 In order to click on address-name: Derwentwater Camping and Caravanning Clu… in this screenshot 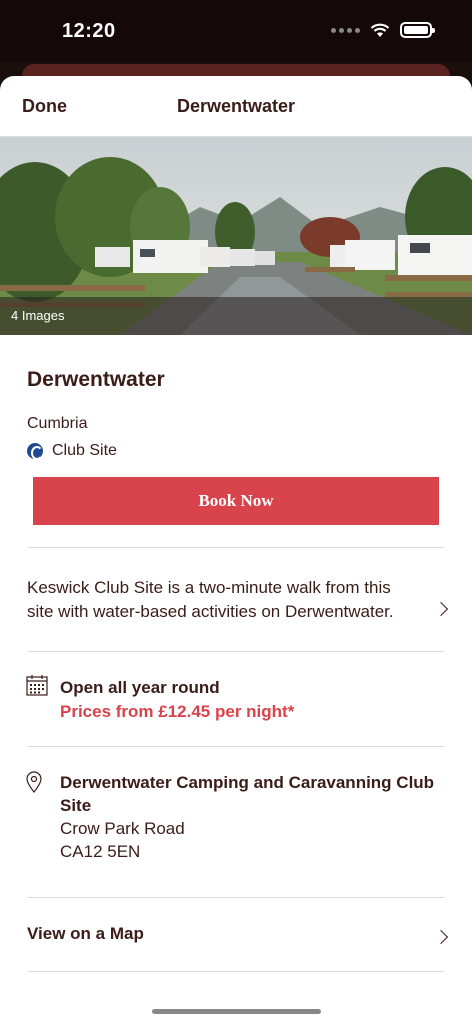, I will do `click(247, 794)`.